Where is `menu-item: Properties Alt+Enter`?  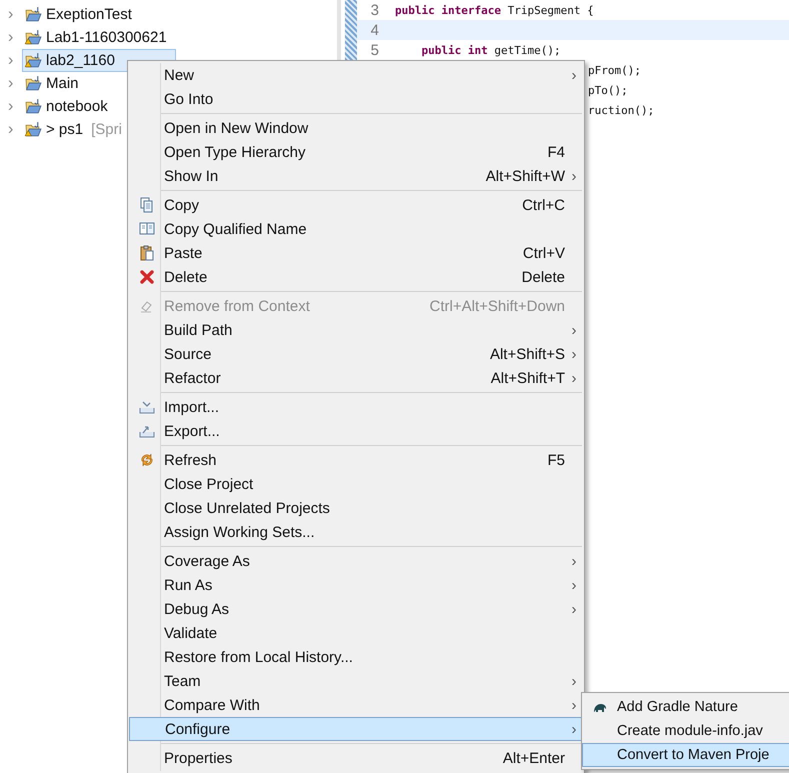 menu-item: Properties Alt+Enter is located at coordinates (356, 758).